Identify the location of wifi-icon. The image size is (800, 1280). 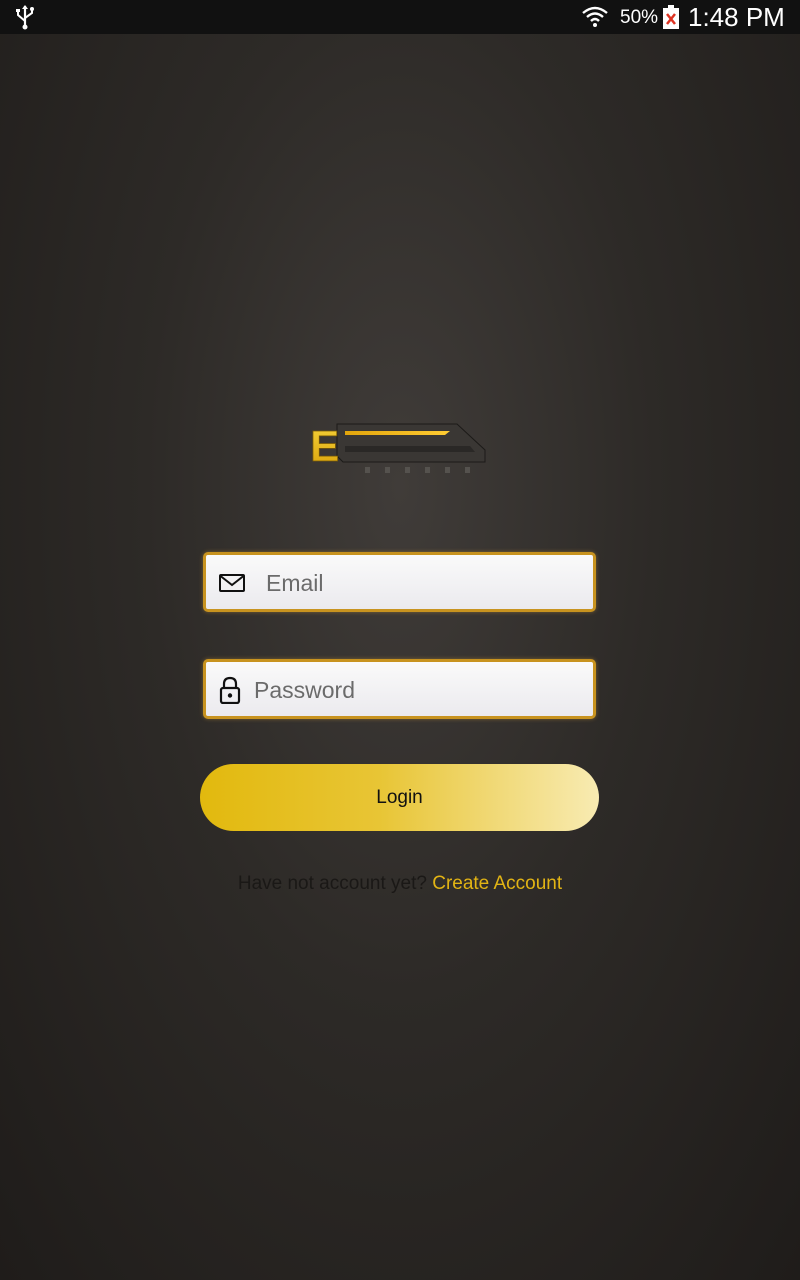
(595, 16).